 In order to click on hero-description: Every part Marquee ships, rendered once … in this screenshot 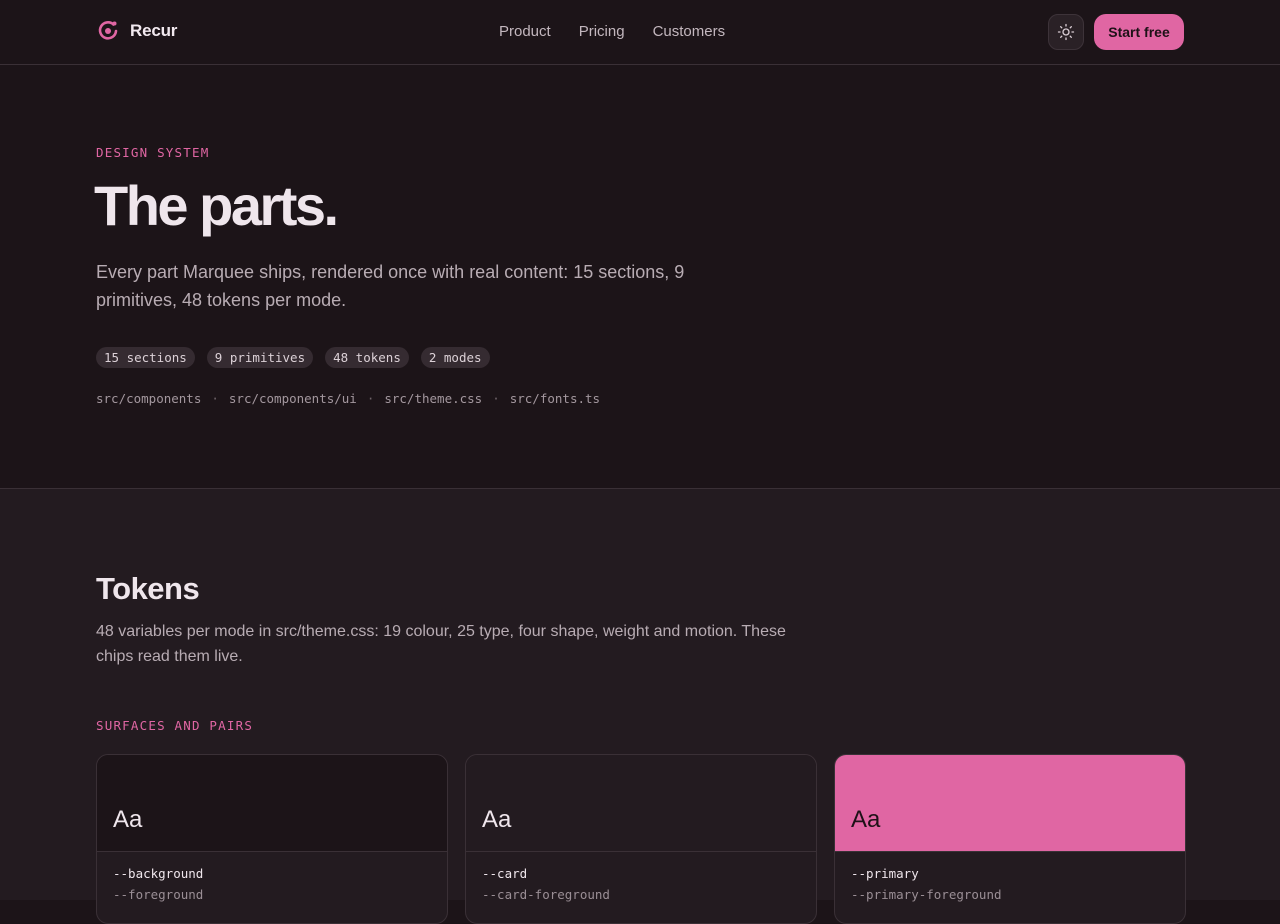, I will do `click(390, 286)`.